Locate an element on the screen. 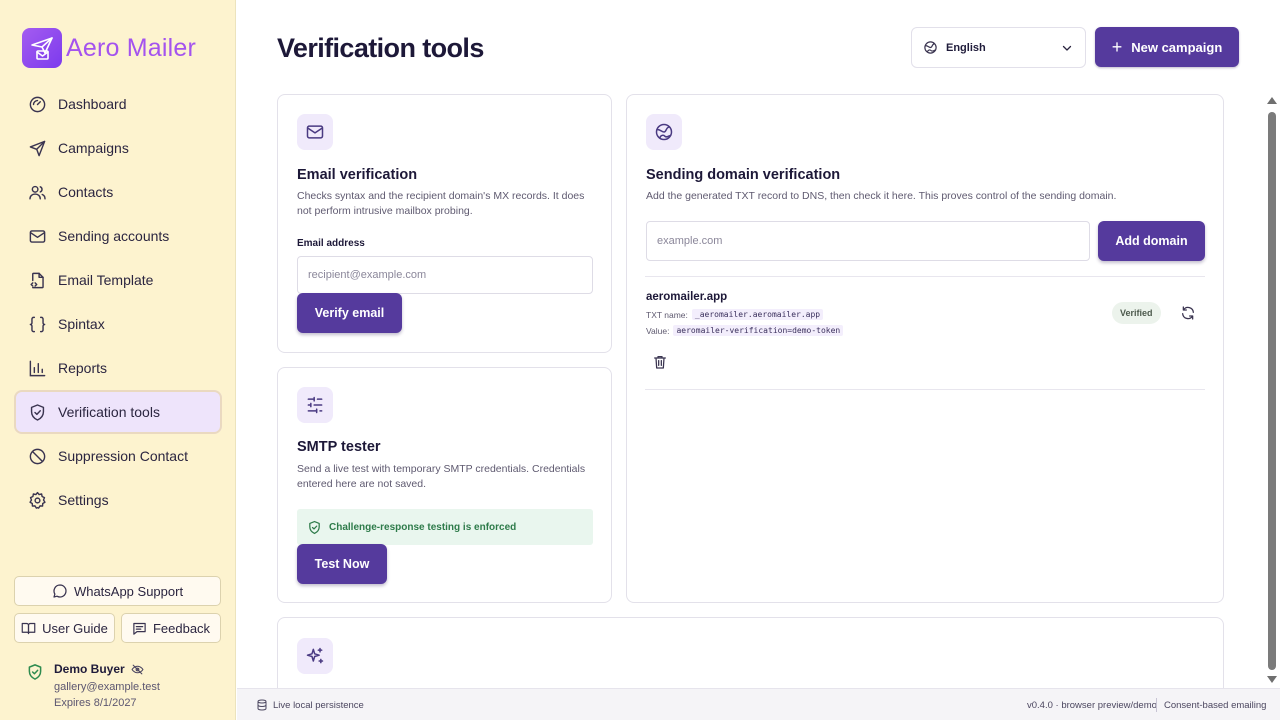 The image size is (1280, 720). sidebar-item-label: Suppression Contact is located at coordinates (123, 456).